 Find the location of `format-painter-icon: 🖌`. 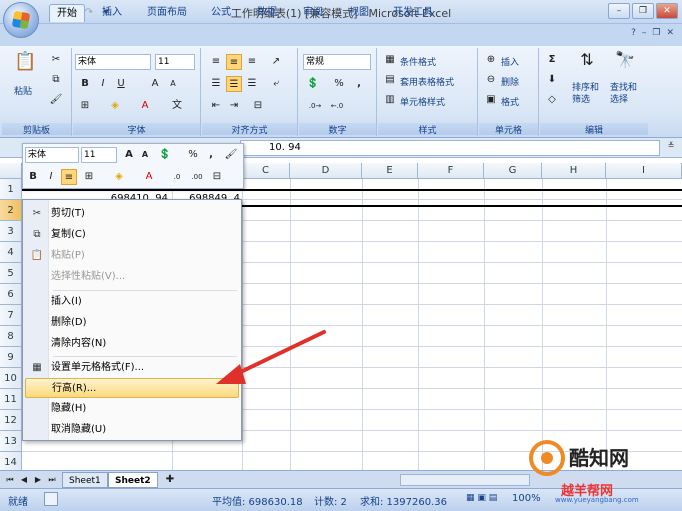

format-painter-icon: 🖌 is located at coordinates (56, 100).